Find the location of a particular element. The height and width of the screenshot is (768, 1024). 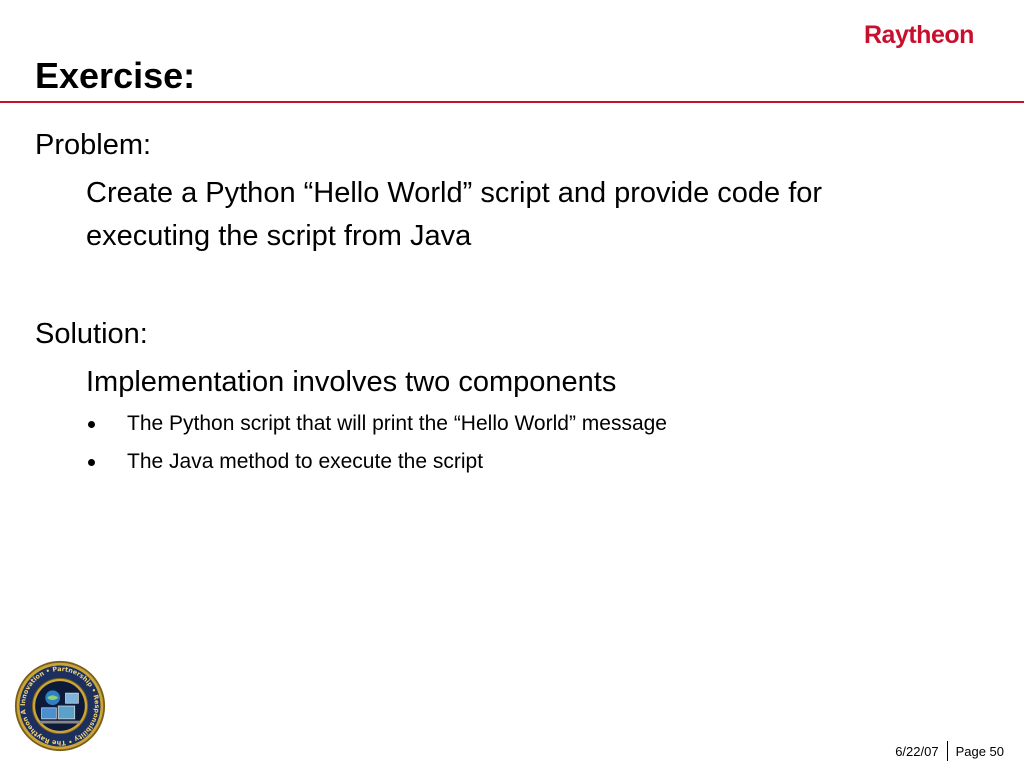

solution-heading: Solution: is located at coordinates (91, 334).